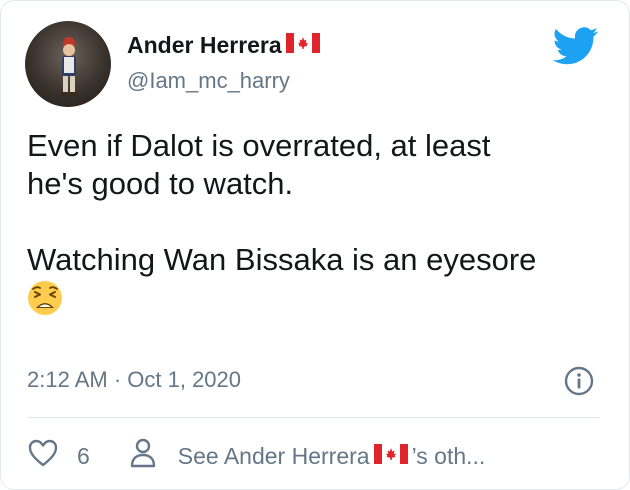  I want to click on twitter-bird-icon, so click(575, 48).